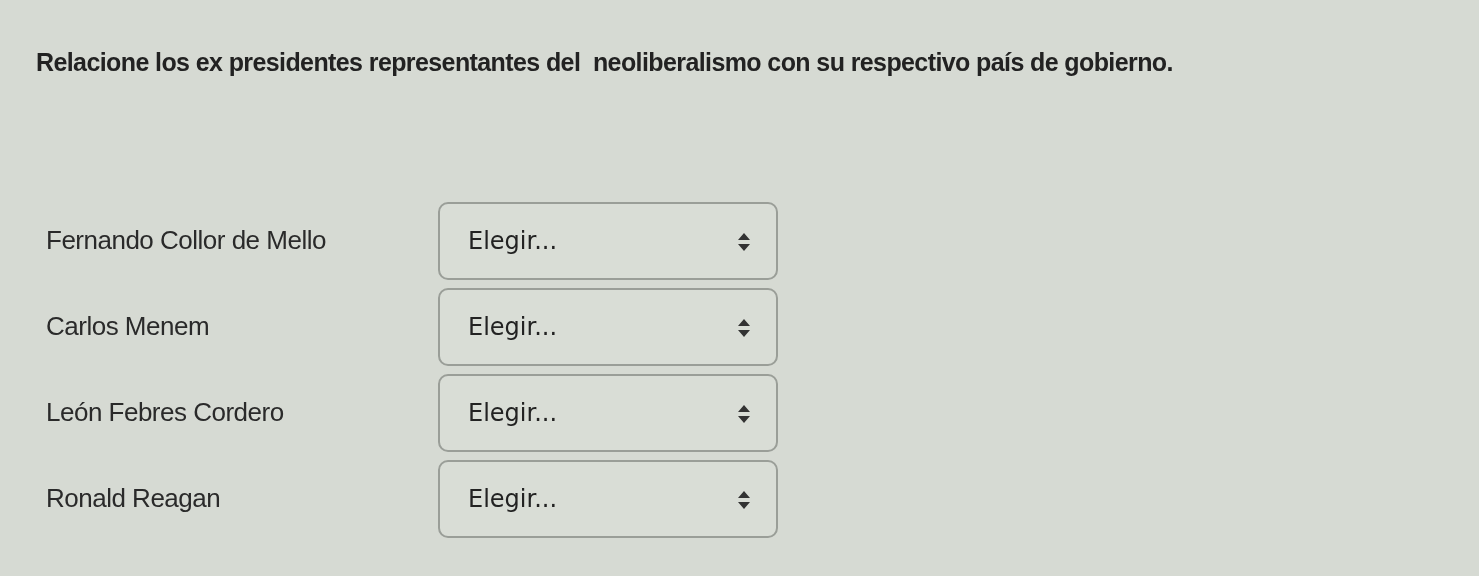  What do you see at coordinates (128, 326) in the screenshot?
I see `president-name: Carlos Menem` at bounding box center [128, 326].